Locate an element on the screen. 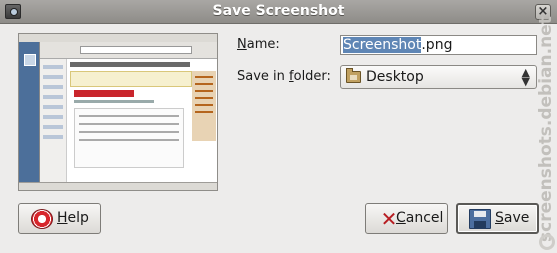 This screenshot has width=557, height=253. preview-notice is located at coordinates (131, 79).